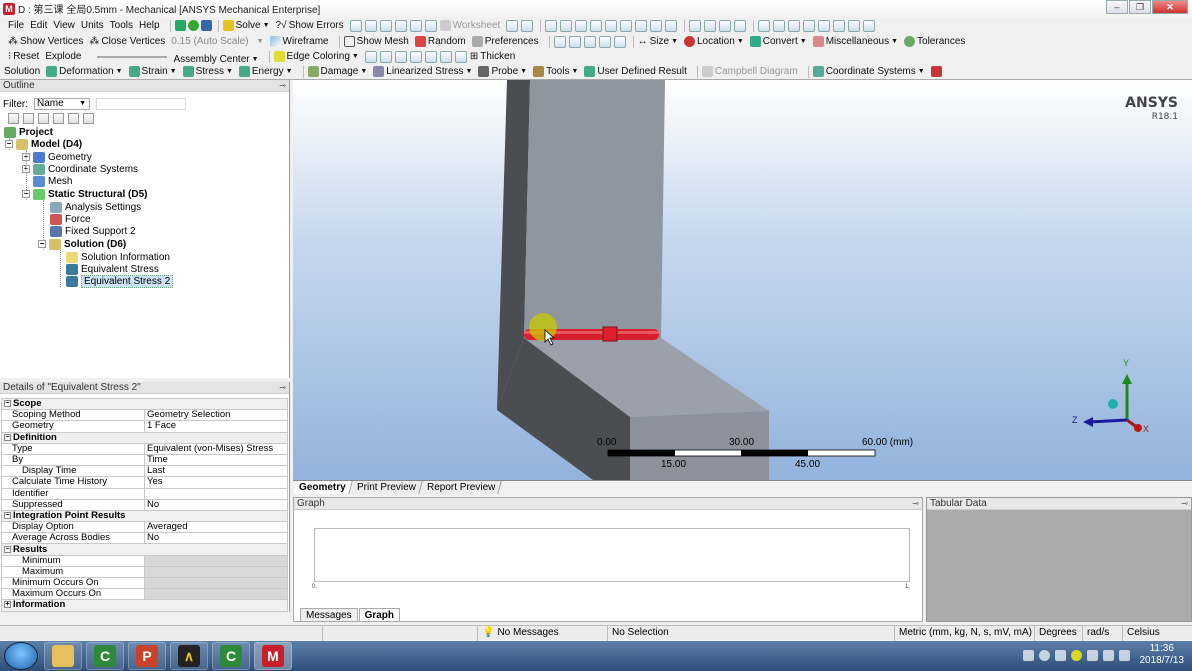 The height and width of the screenshot is (671, 1192). Describe the element at coordinates (88, 118) in the screenshot. I see `sort-icon` at that location.